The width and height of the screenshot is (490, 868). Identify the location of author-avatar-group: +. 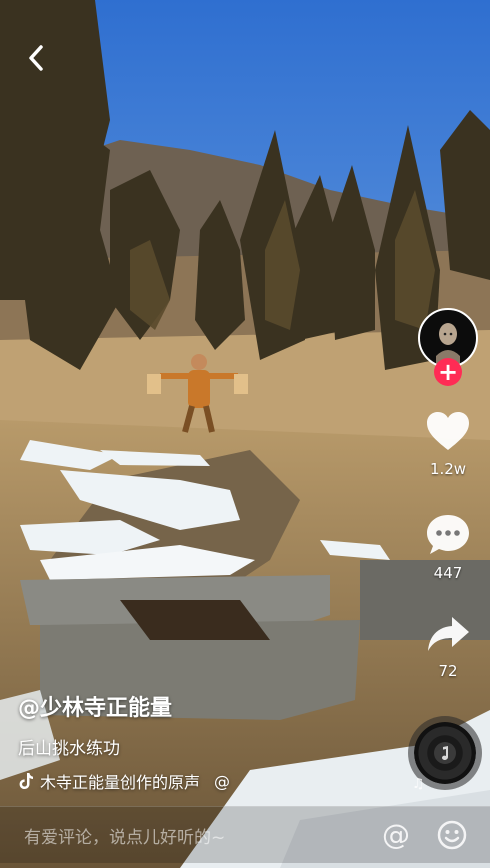
(448, 347).